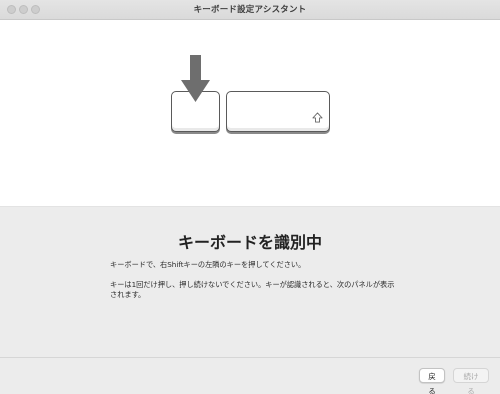  What do you see at coordinates (195, 78) in the screenshot?
I see `down-arrow-icon` at bounding box center [195, 78].